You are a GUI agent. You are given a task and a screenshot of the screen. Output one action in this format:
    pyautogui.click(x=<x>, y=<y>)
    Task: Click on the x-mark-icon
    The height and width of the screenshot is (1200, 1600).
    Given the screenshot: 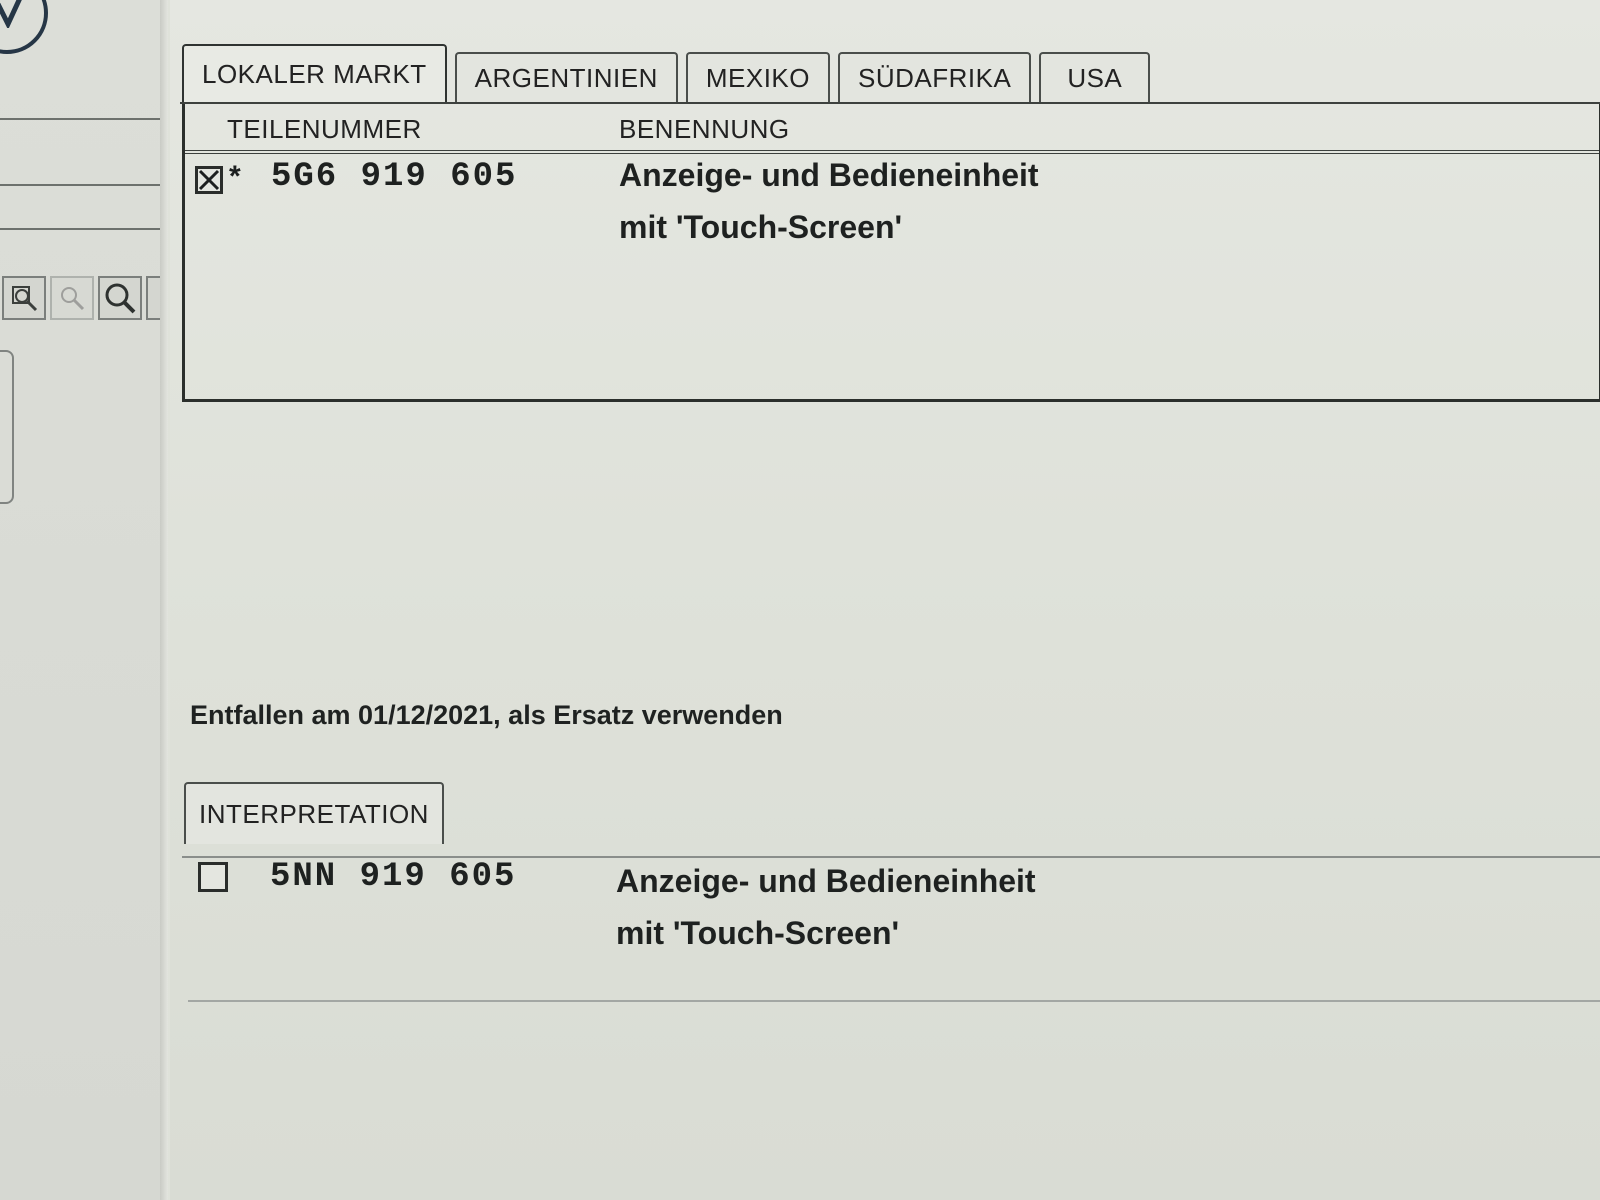 What is the action you would take?
    pyautogui.click(x=209, y=180)
    